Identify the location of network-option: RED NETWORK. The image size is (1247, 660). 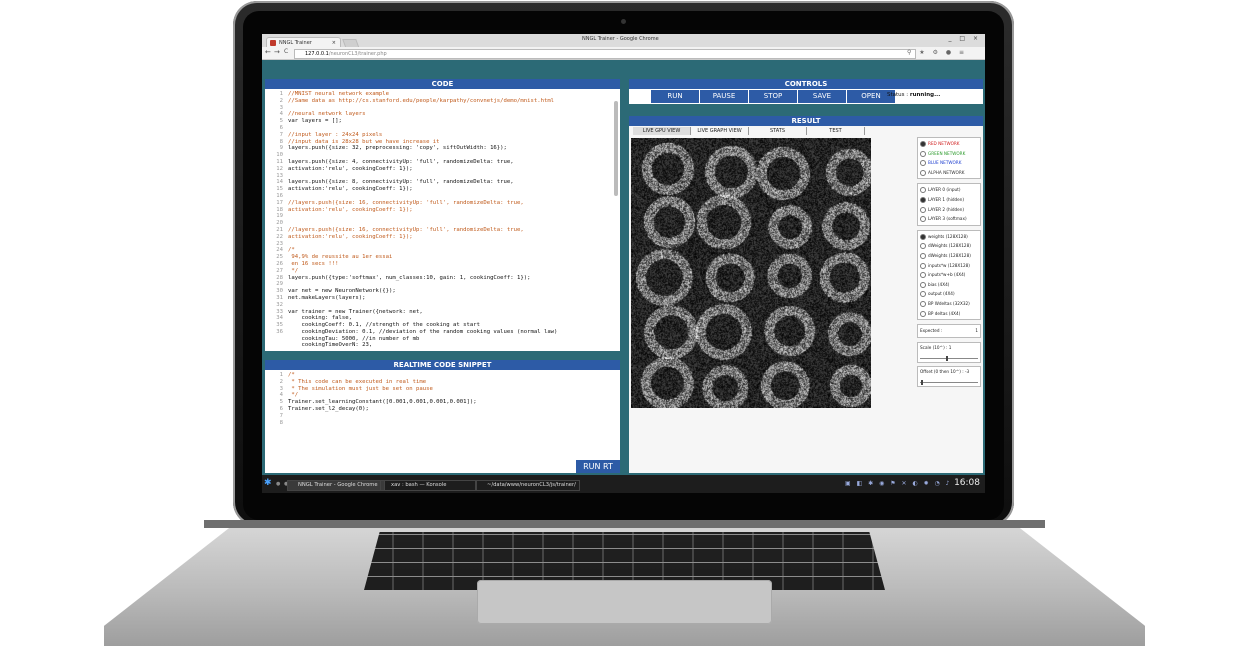
(949, 144).